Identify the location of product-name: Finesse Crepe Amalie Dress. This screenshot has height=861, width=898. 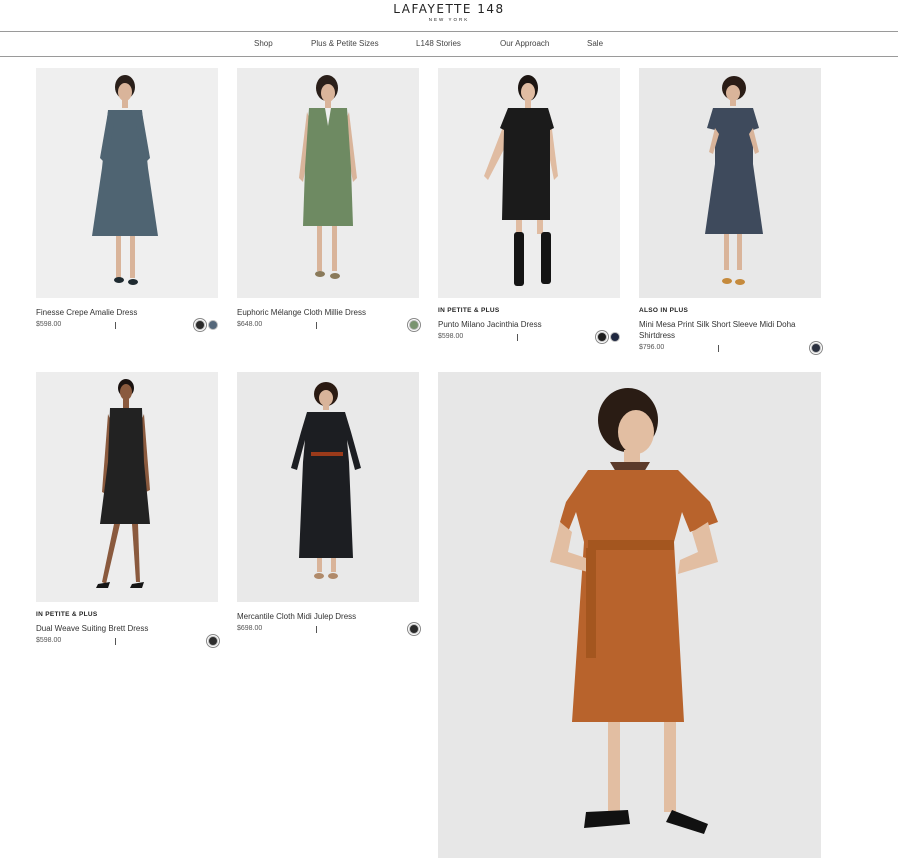
(127, 312).